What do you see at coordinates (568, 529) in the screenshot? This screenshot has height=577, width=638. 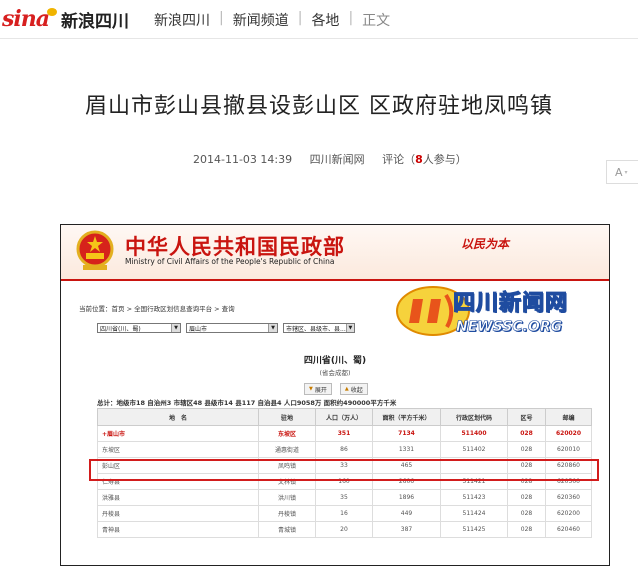 I see `cell-zip: 620460` at bounding box center [568, 529].